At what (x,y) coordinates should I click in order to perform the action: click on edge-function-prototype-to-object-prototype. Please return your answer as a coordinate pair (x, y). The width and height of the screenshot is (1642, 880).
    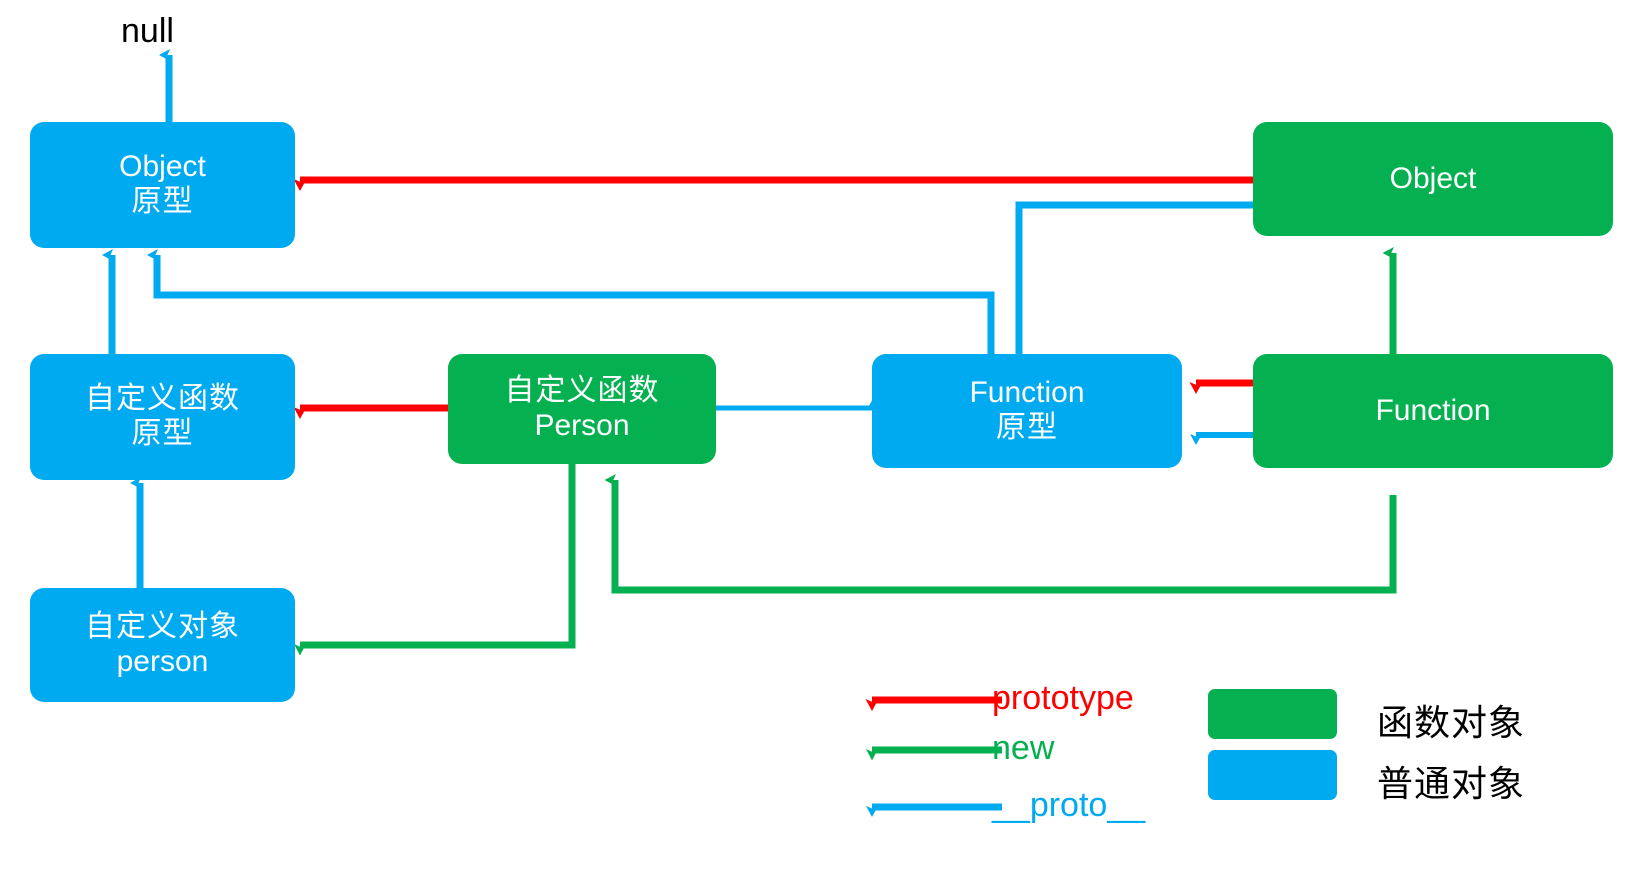
    Looking at the image, I should click on (571, 302).